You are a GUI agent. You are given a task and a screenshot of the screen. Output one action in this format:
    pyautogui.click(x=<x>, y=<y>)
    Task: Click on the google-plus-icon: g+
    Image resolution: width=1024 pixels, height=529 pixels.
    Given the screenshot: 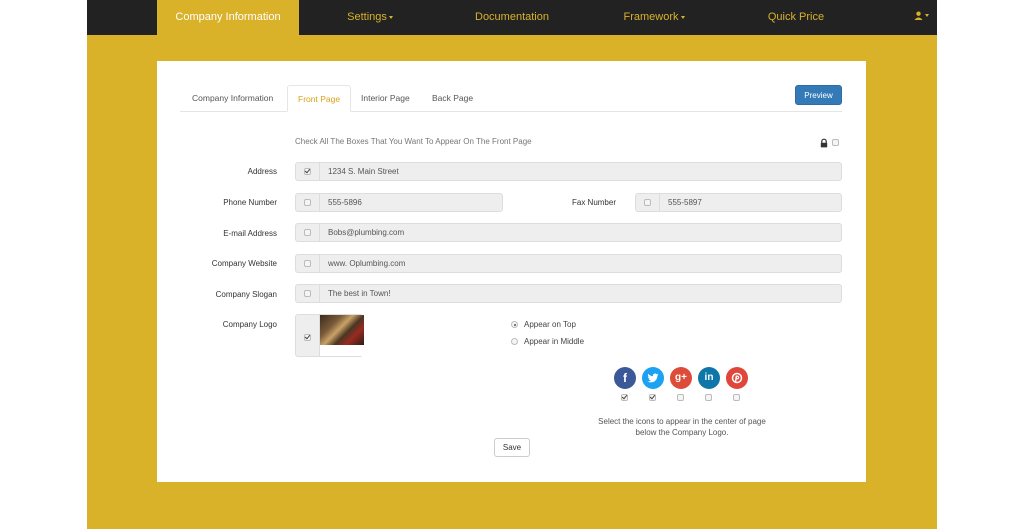 What is the action you would take?
    pyautogui.click(x=681, y=378)
    